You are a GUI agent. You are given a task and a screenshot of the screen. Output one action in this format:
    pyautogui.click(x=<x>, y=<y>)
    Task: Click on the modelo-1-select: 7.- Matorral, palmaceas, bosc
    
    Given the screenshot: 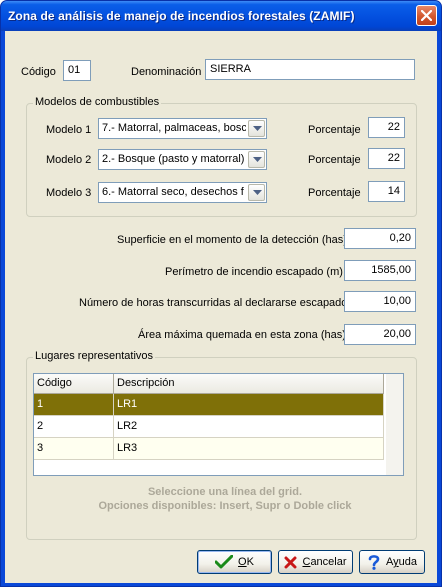 What is the action you would take?
    pyautogui.click(x=182, y=128)
    